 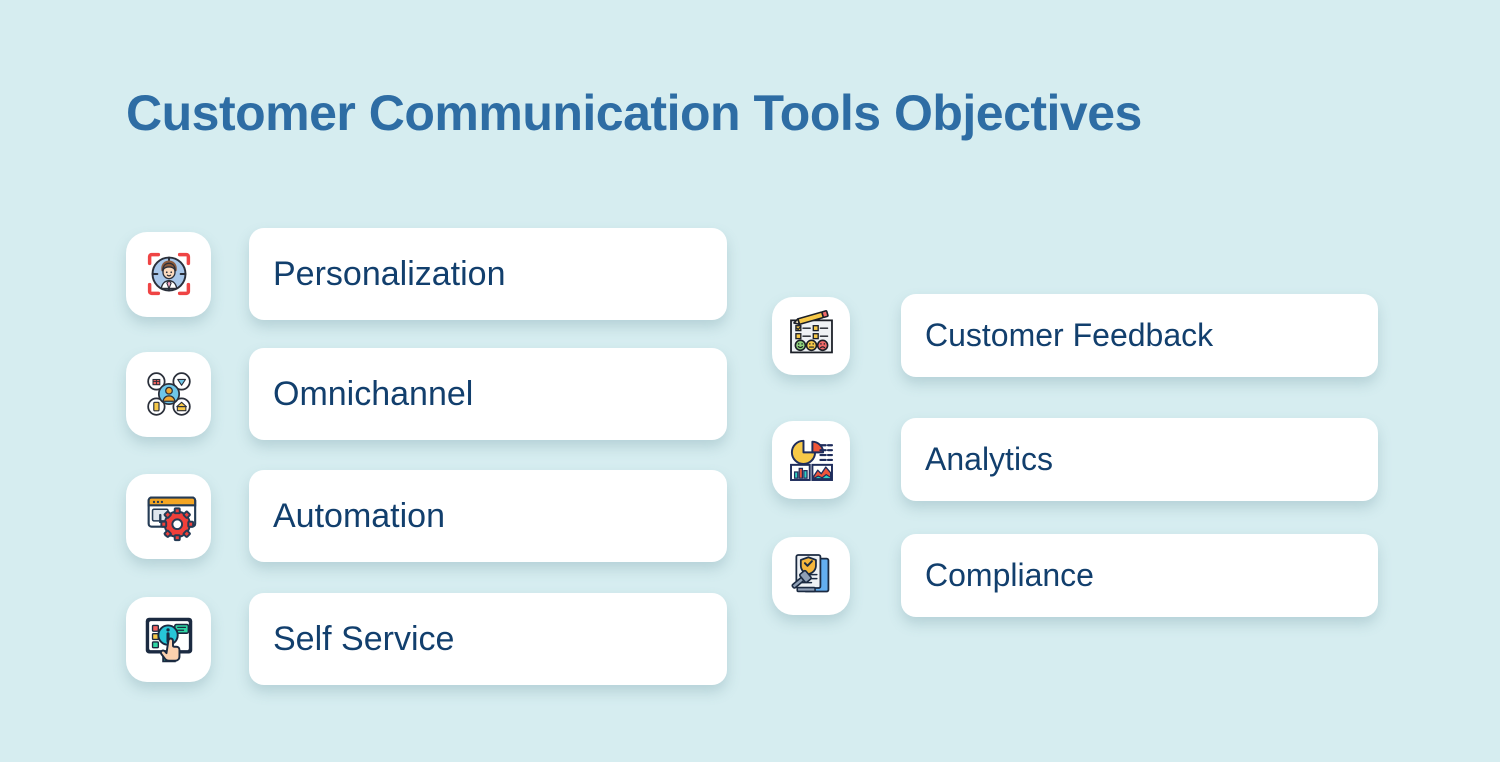 I want to click on monitor-gear-icon, so click(x=168, y=516).